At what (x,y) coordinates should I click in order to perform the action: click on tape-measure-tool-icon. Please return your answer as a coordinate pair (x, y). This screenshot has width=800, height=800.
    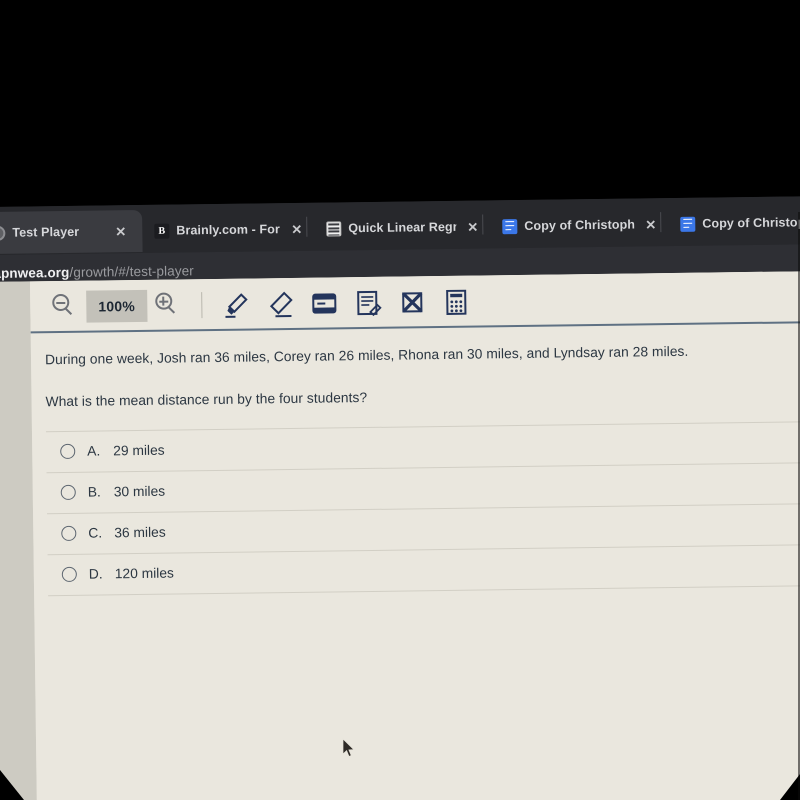
    Looking at the image, I should click on (324, 303).